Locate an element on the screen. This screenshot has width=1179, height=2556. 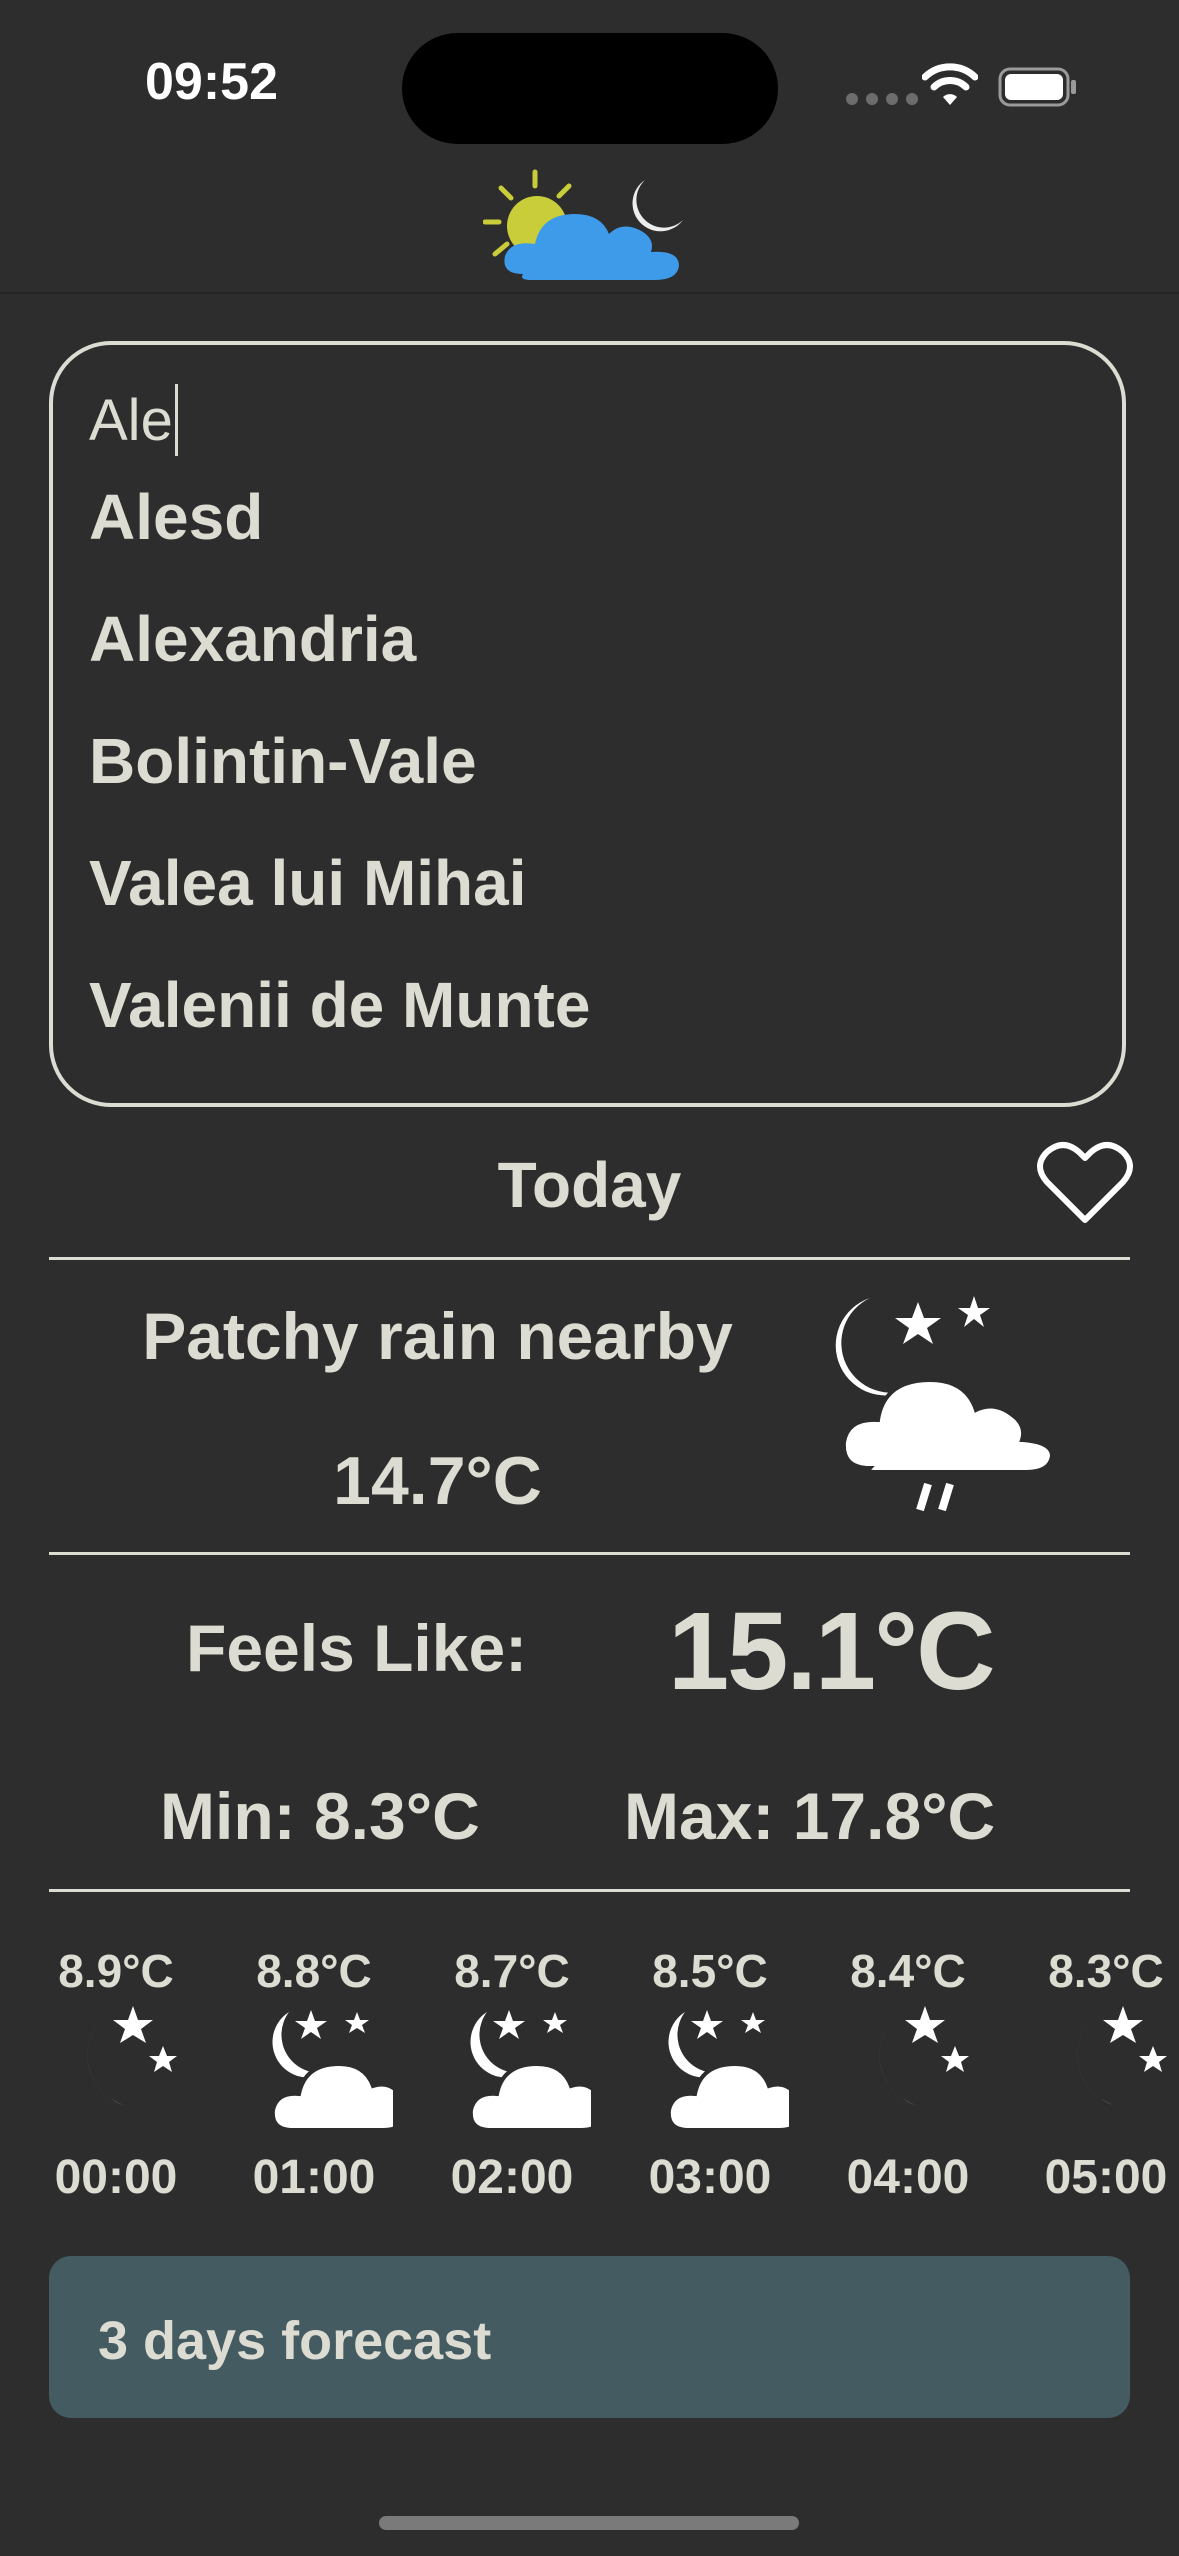
dynamic-island is located at coordinates (590, 88).